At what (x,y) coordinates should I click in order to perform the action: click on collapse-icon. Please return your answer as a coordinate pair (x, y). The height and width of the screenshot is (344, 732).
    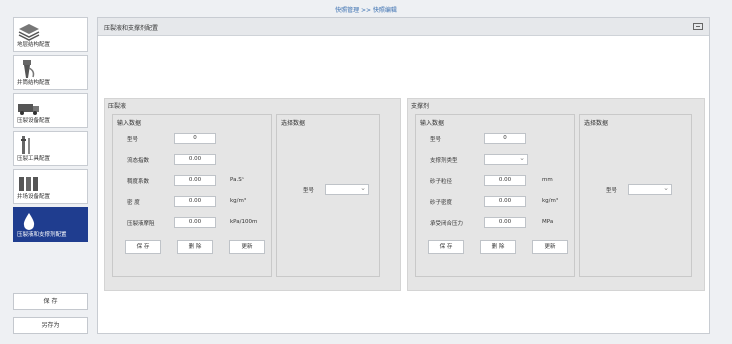
    Looking at the image, I should click on (698, 26).